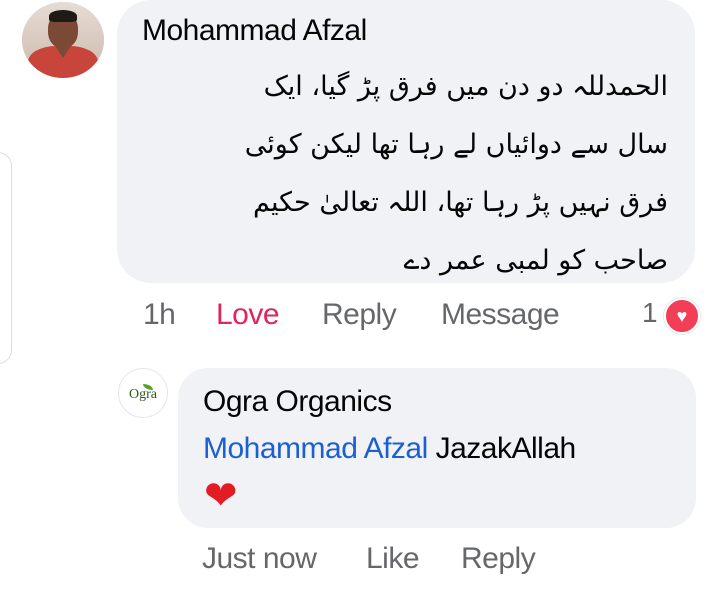 This screenshot has width=720, height=592. Describe the element at coordinates (63, 40) in the screenshot. I see `avatar` at that location.